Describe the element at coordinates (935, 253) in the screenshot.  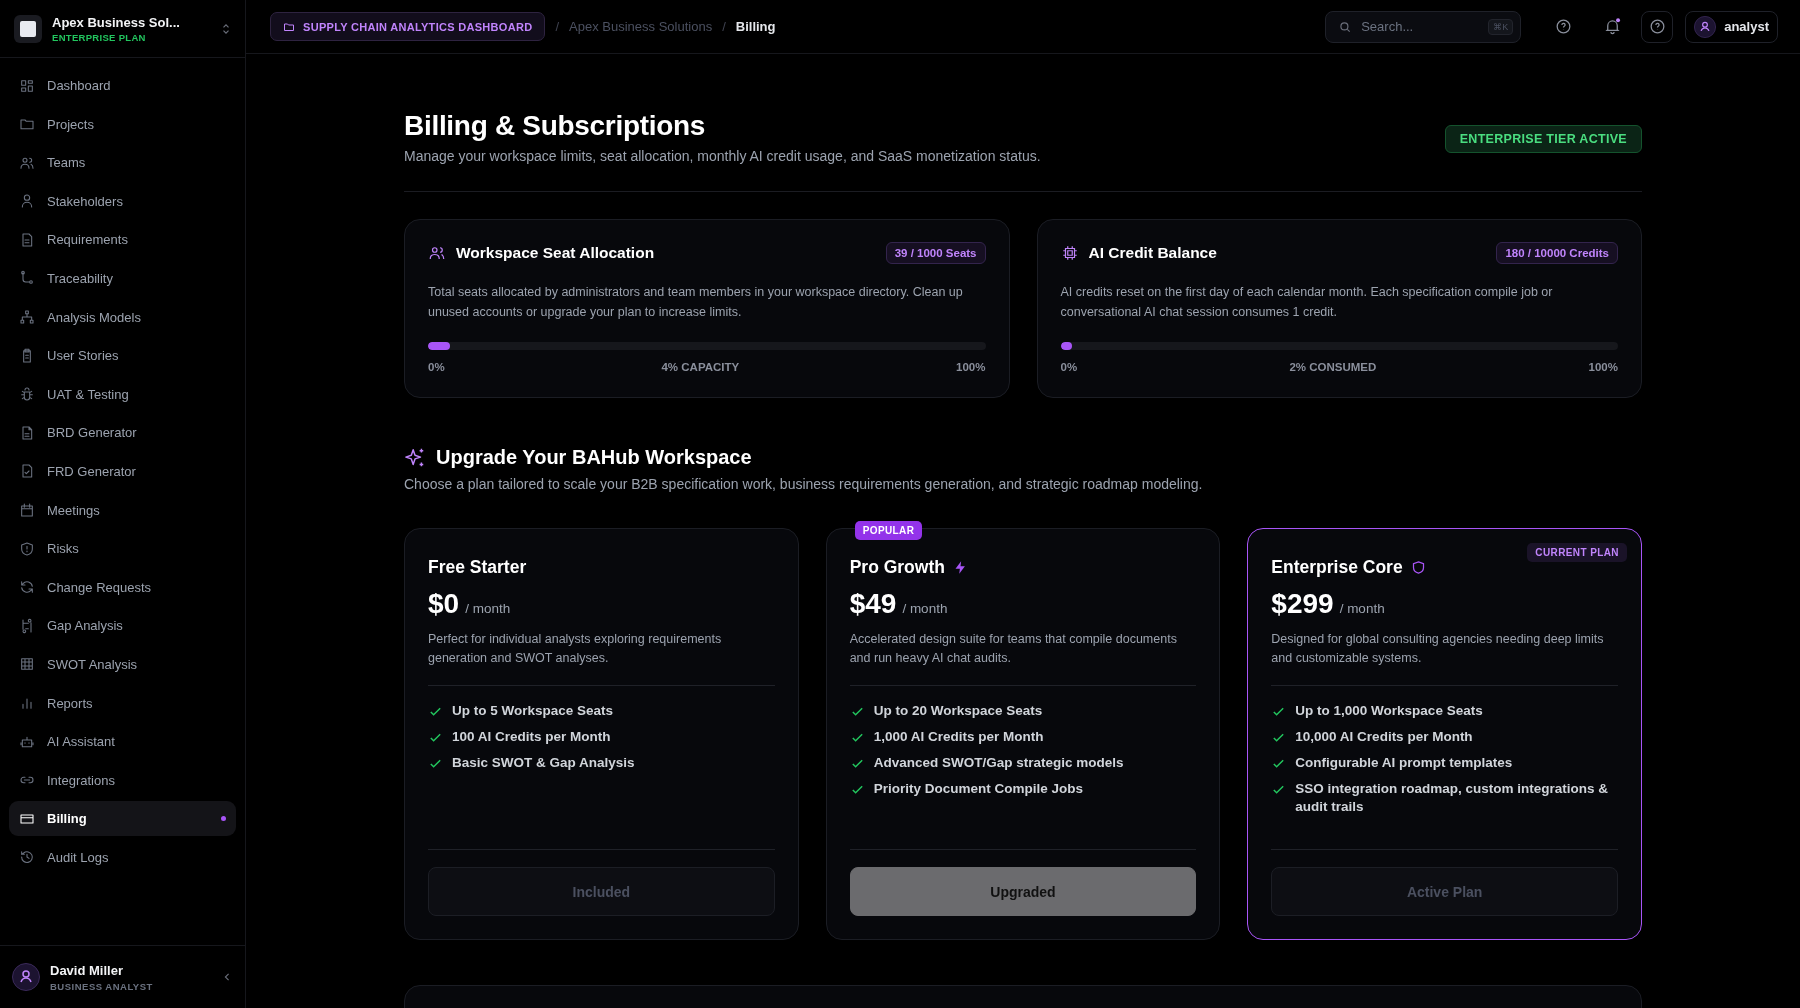
I see `usage-badge: 39 / 1000 Seats` at that location.